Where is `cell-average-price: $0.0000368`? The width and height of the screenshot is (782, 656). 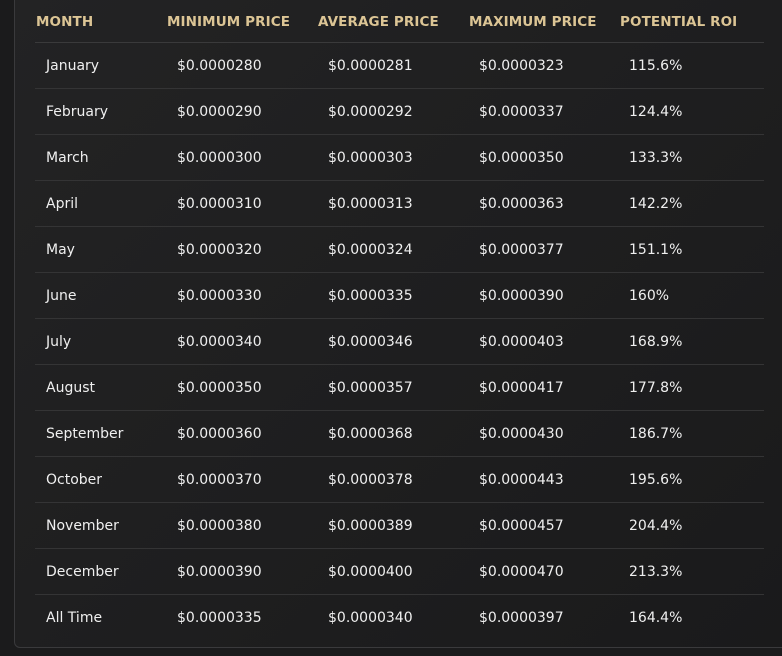
cell-average-price: $0.0000368 is located at coordinates (387, 433).